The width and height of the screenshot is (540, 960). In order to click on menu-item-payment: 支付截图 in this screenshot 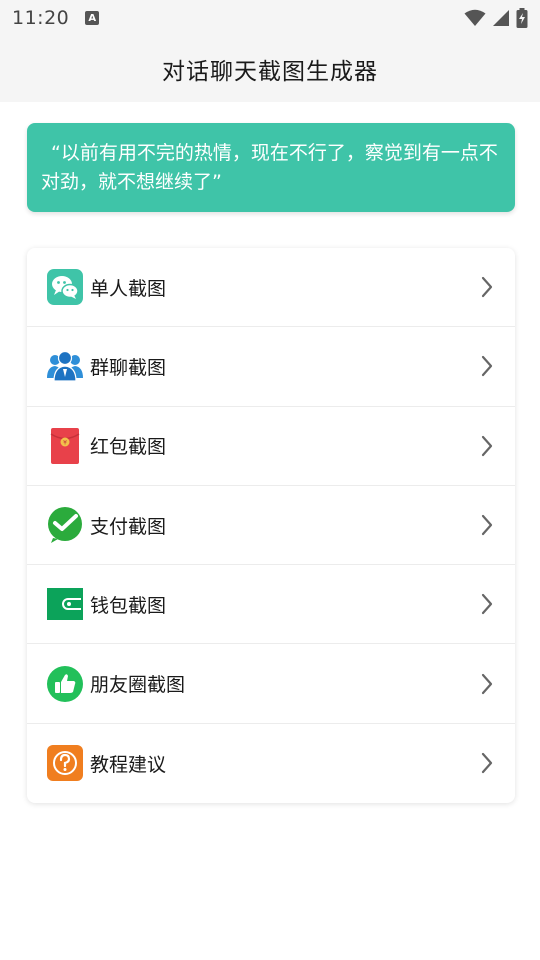, I will do `click(271, 526)`.